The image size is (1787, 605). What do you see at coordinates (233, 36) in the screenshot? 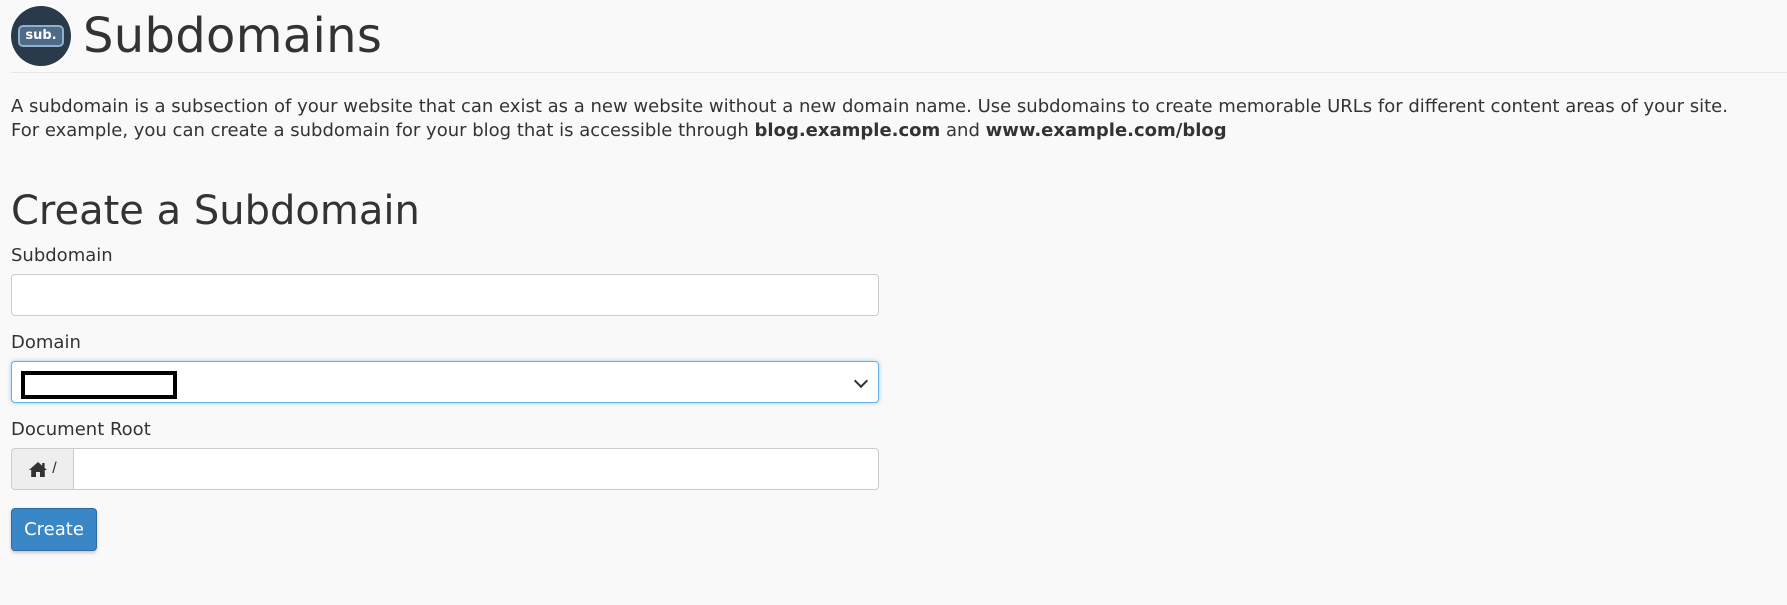
I see `page-title: Subdomains` at bounding box center [233, 36].